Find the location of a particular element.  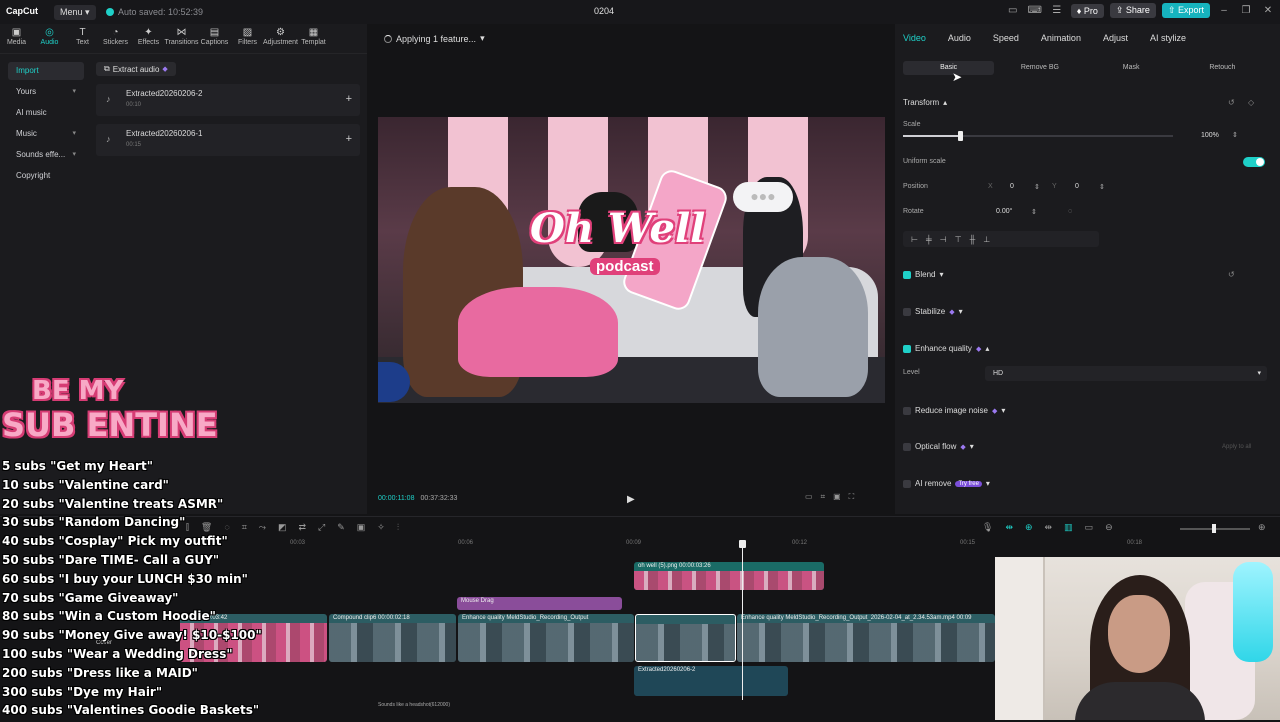

playhead is located at coordinates (742, 620).